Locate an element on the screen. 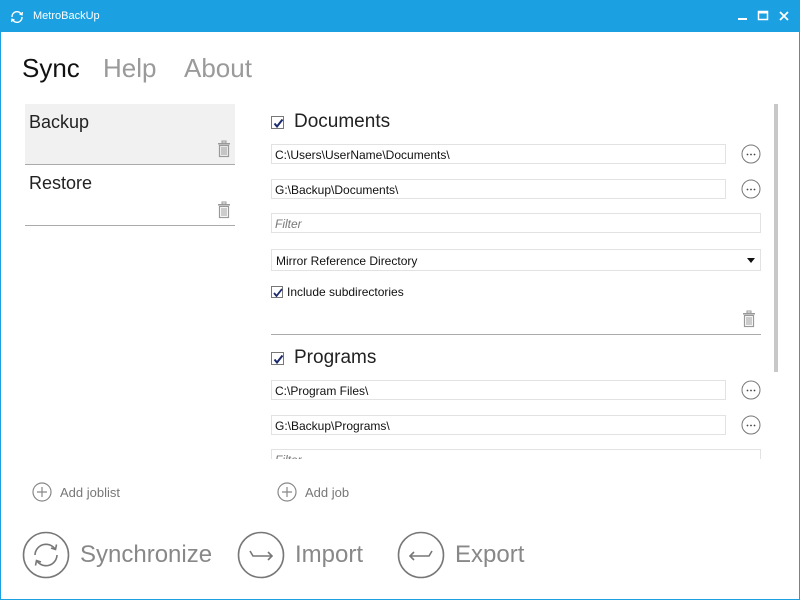  title-bar: MetroBackUp is located at coordinates (400, 16).